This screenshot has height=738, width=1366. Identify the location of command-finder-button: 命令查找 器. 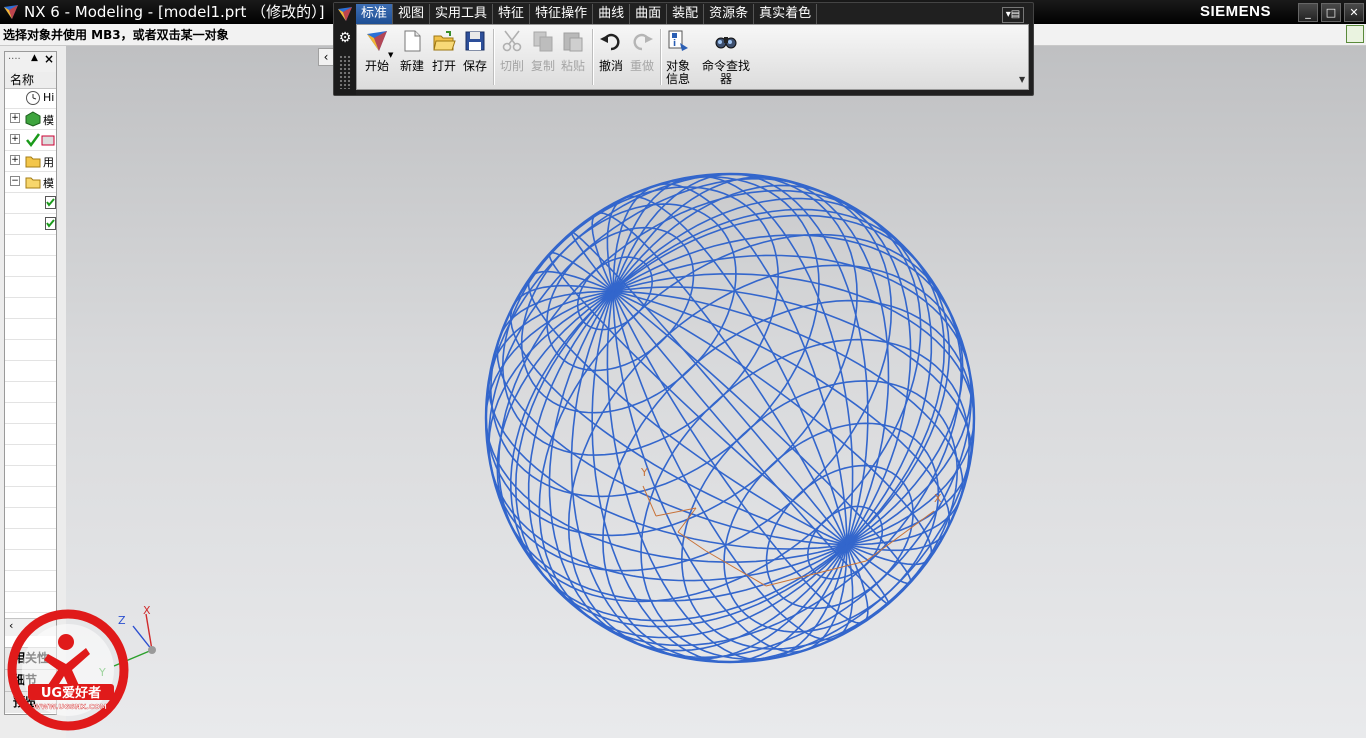
(726, 57).